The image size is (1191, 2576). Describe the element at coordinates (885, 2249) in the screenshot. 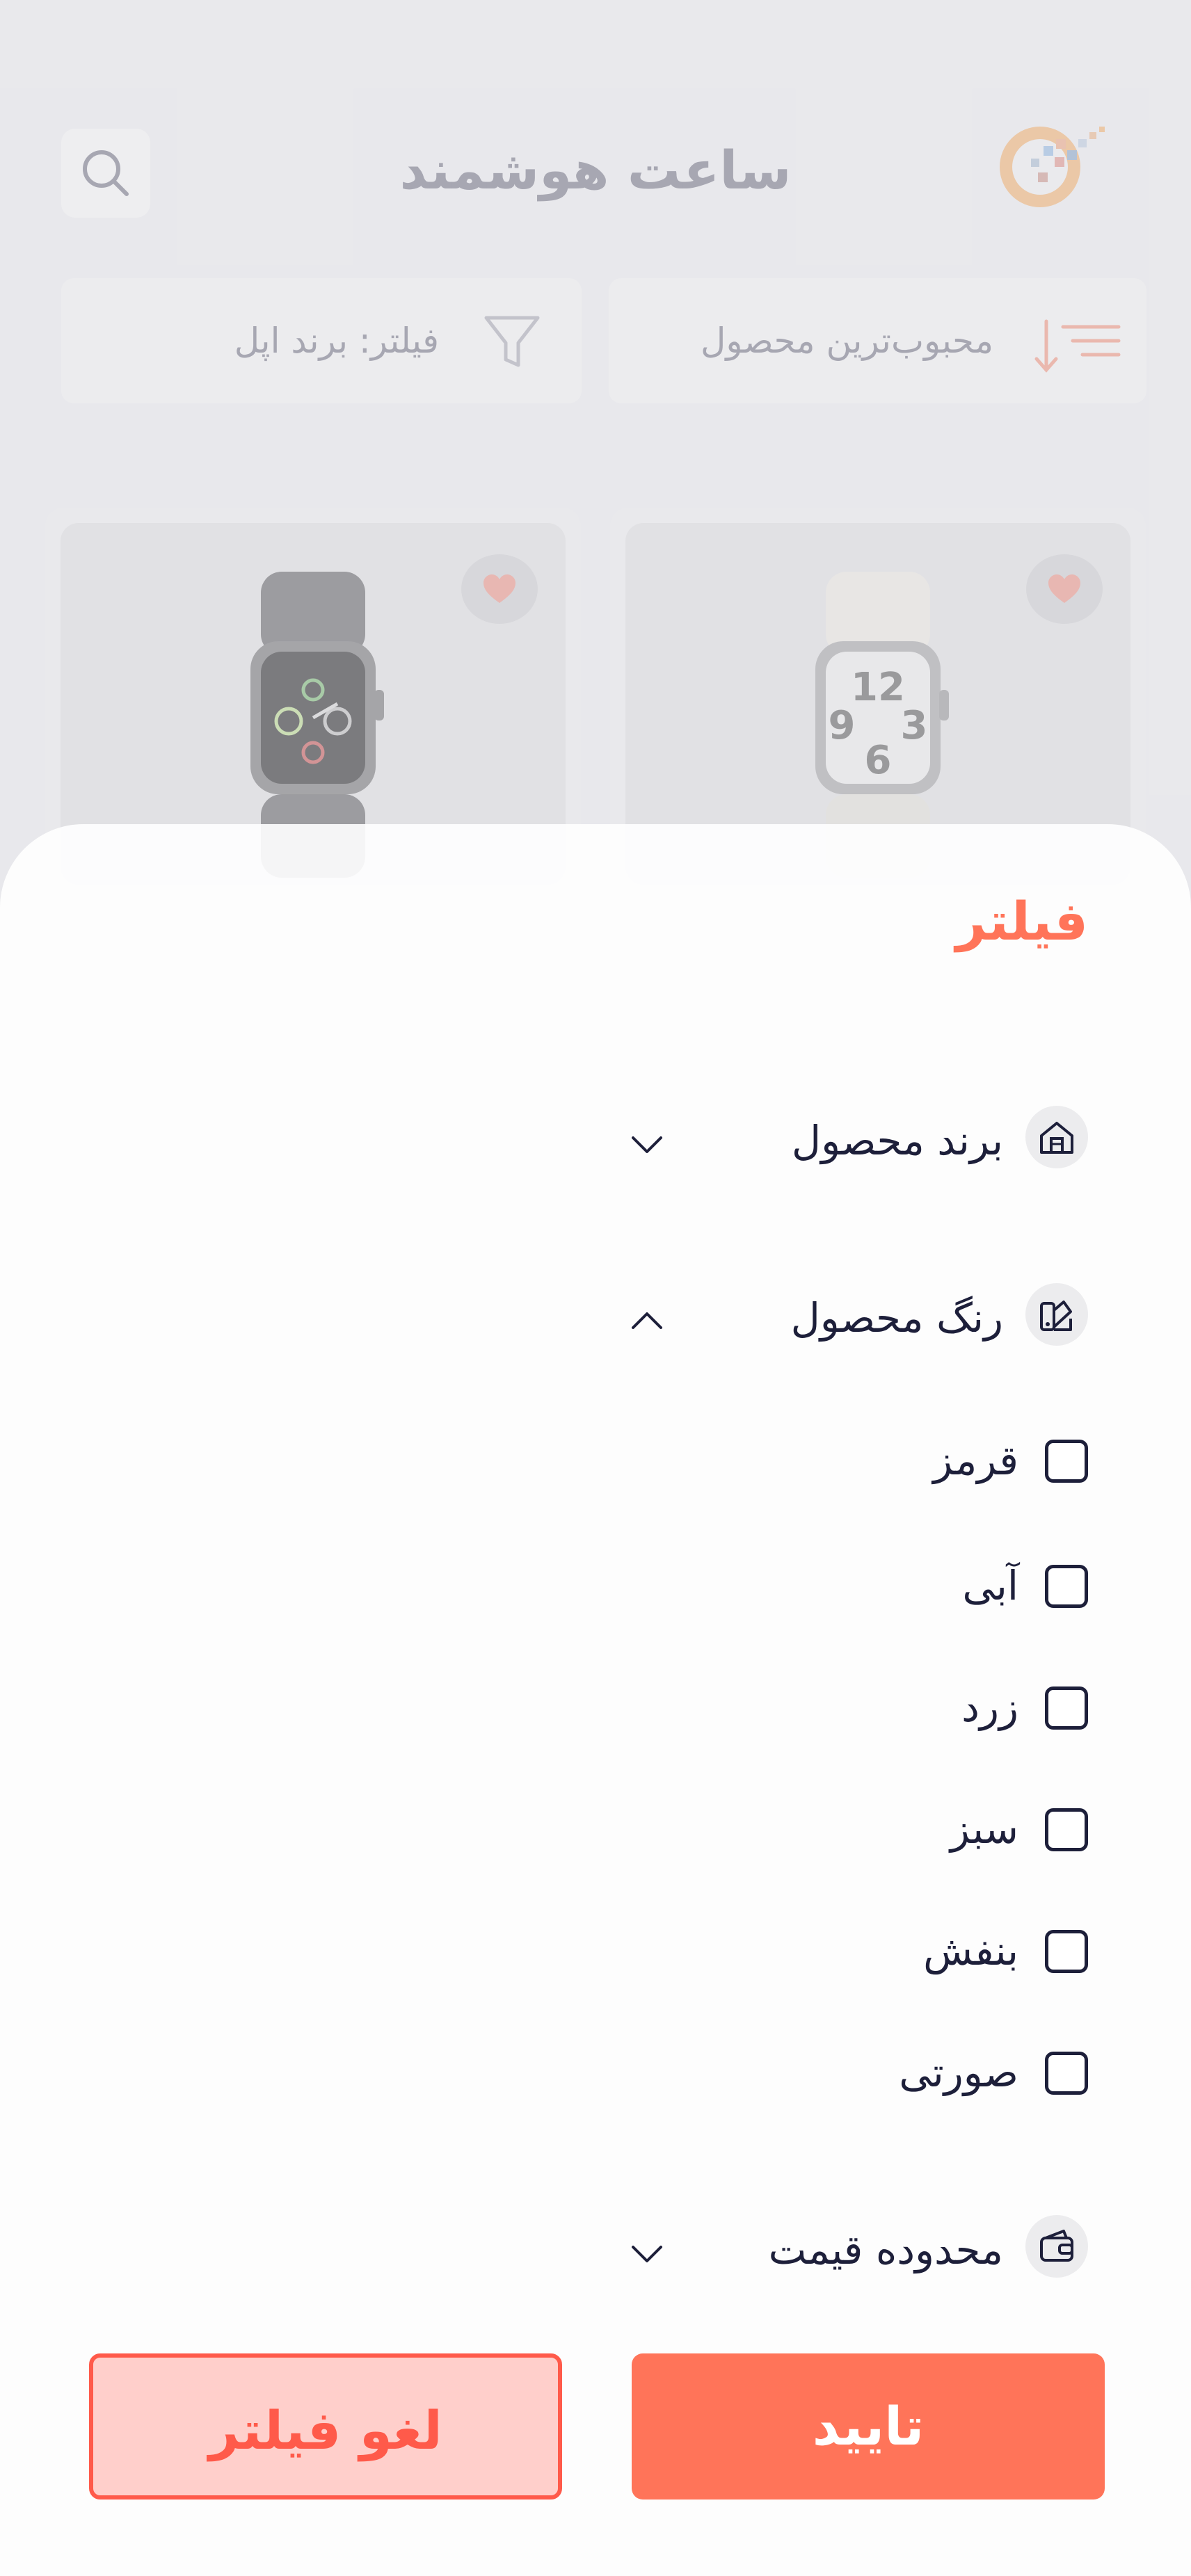

I see `section-price-label: محدوده قیمت` at that location.